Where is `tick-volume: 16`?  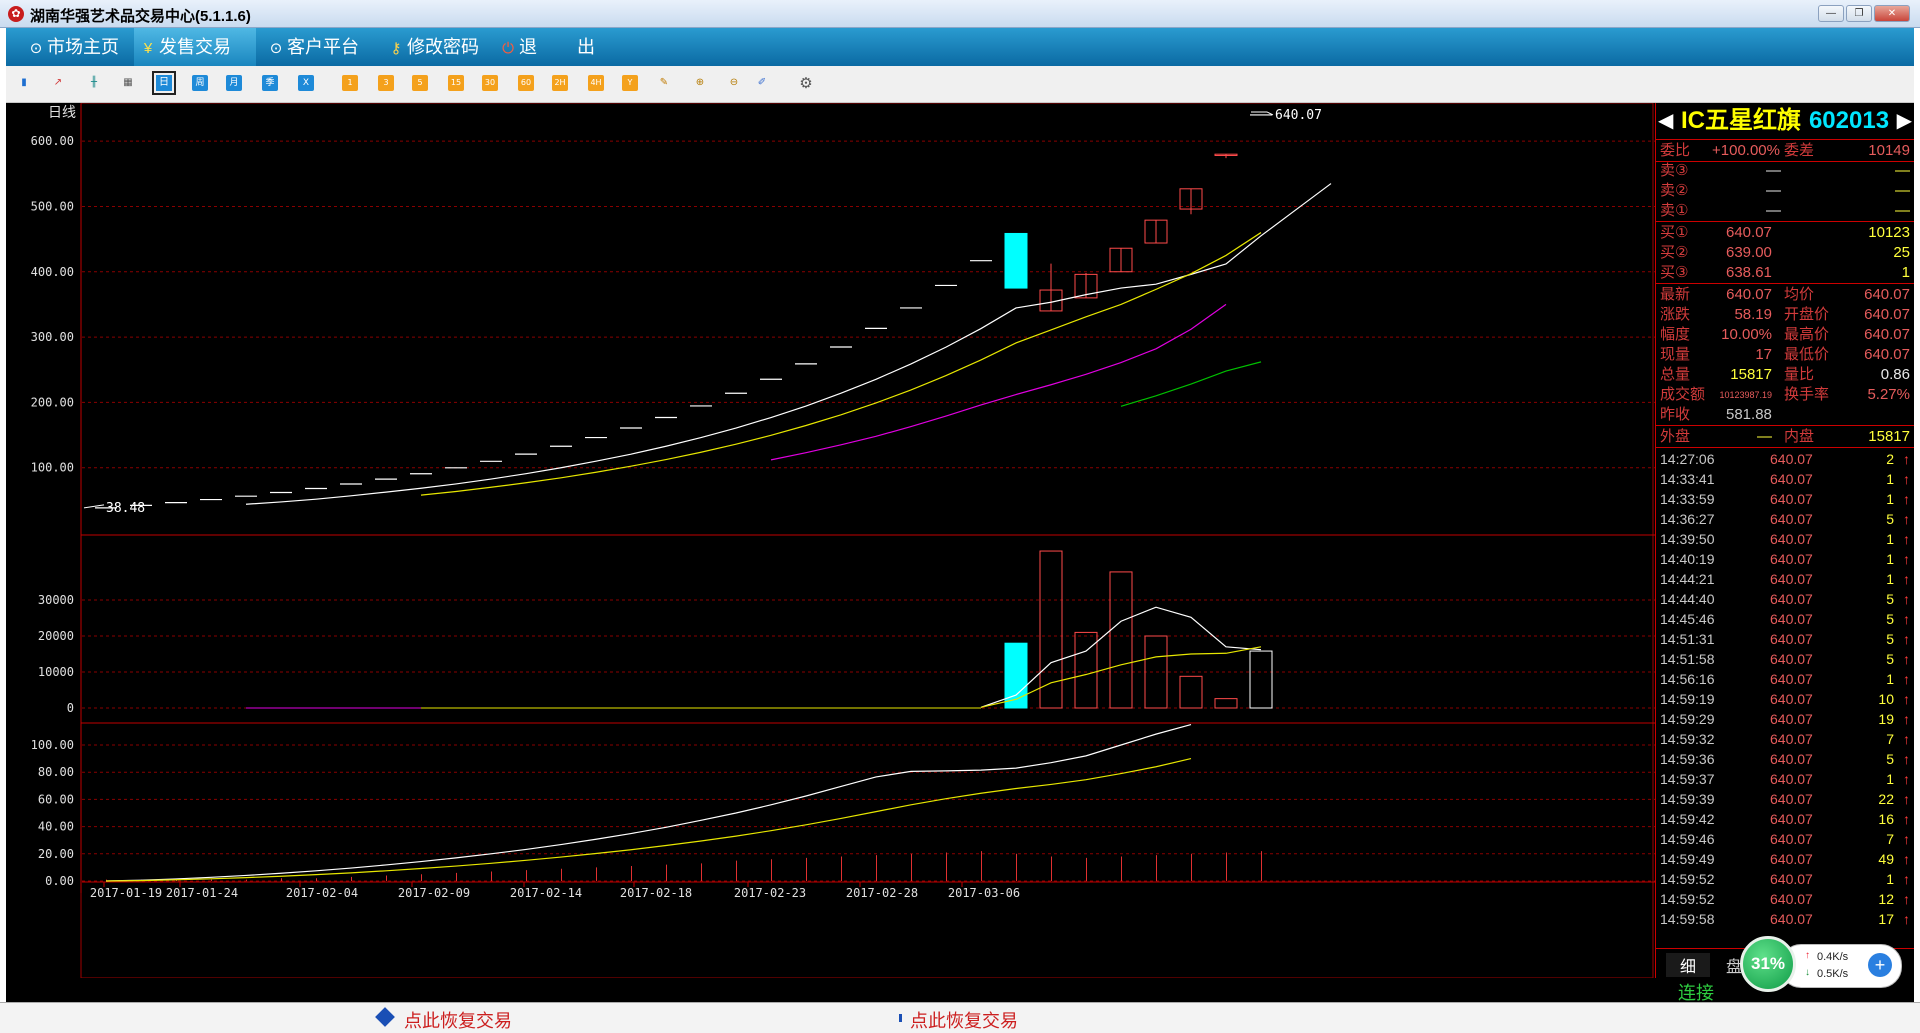 tick-volume: 16 is located at coordinates (1886, 819).